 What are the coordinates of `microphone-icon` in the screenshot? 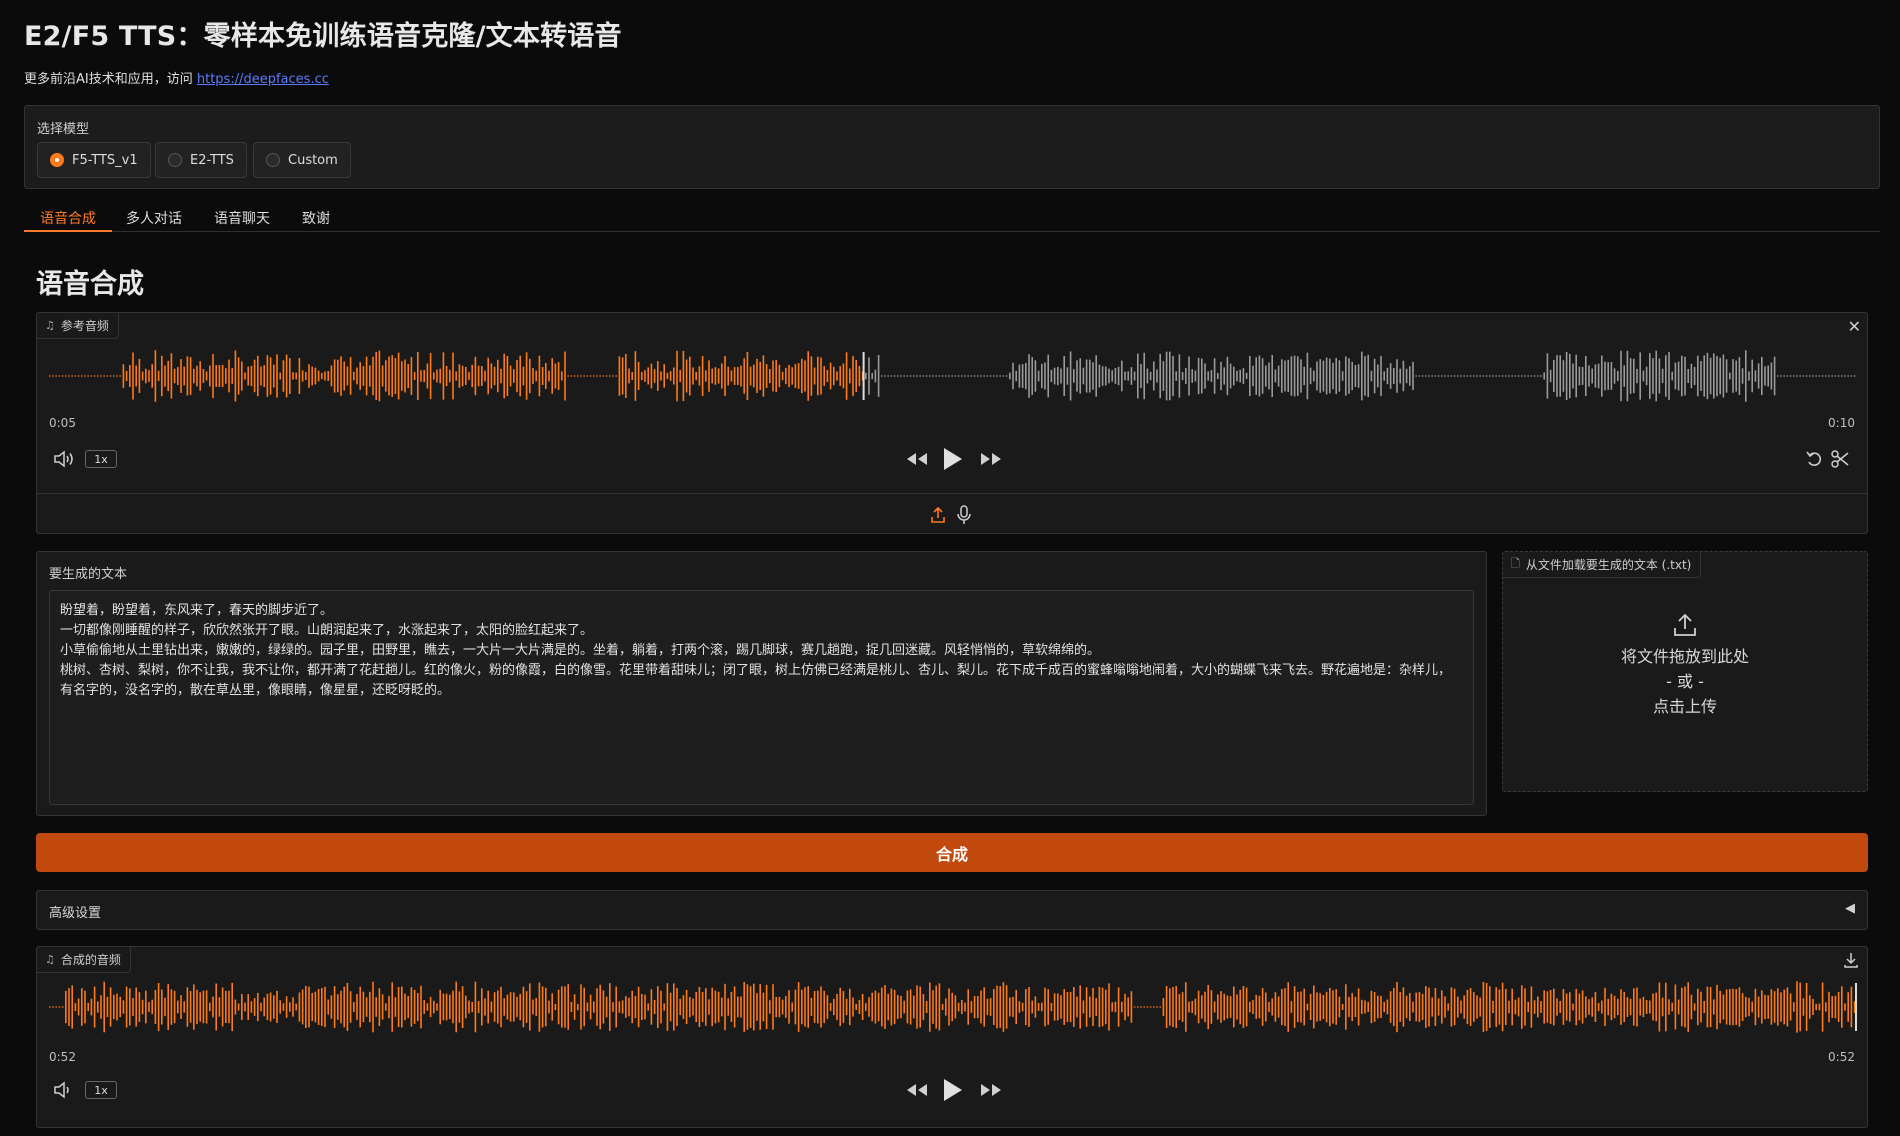 It's located at (964, 515).